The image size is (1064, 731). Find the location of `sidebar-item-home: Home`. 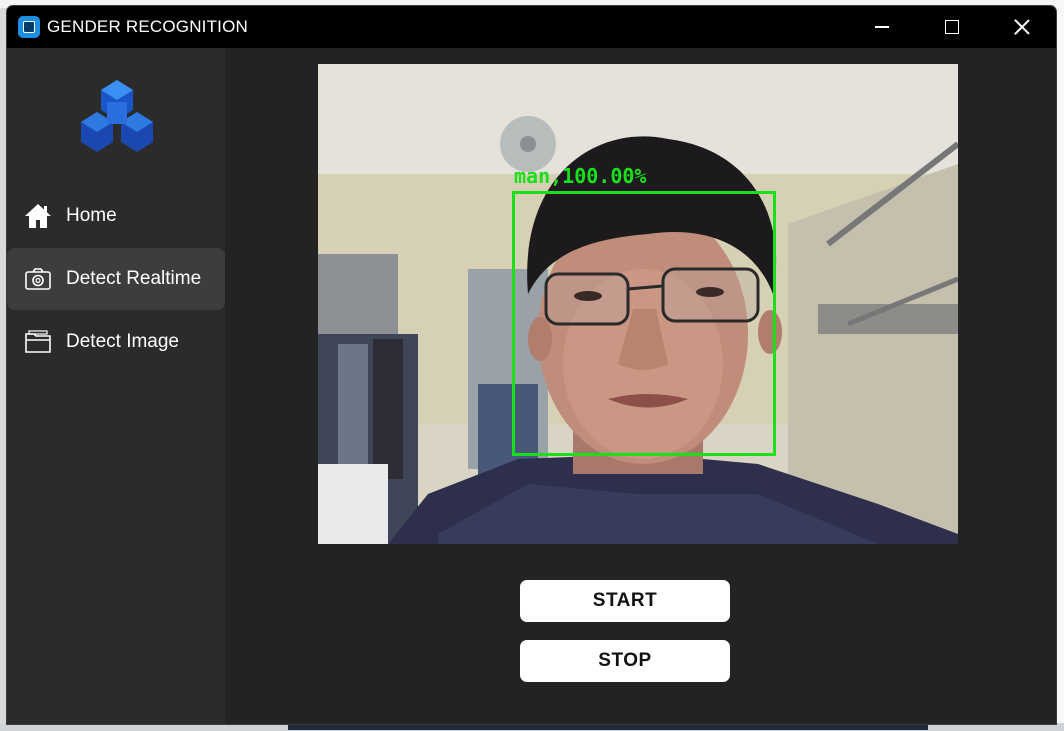

sidebar-item-home: Home is located at coordinates (116, 216).